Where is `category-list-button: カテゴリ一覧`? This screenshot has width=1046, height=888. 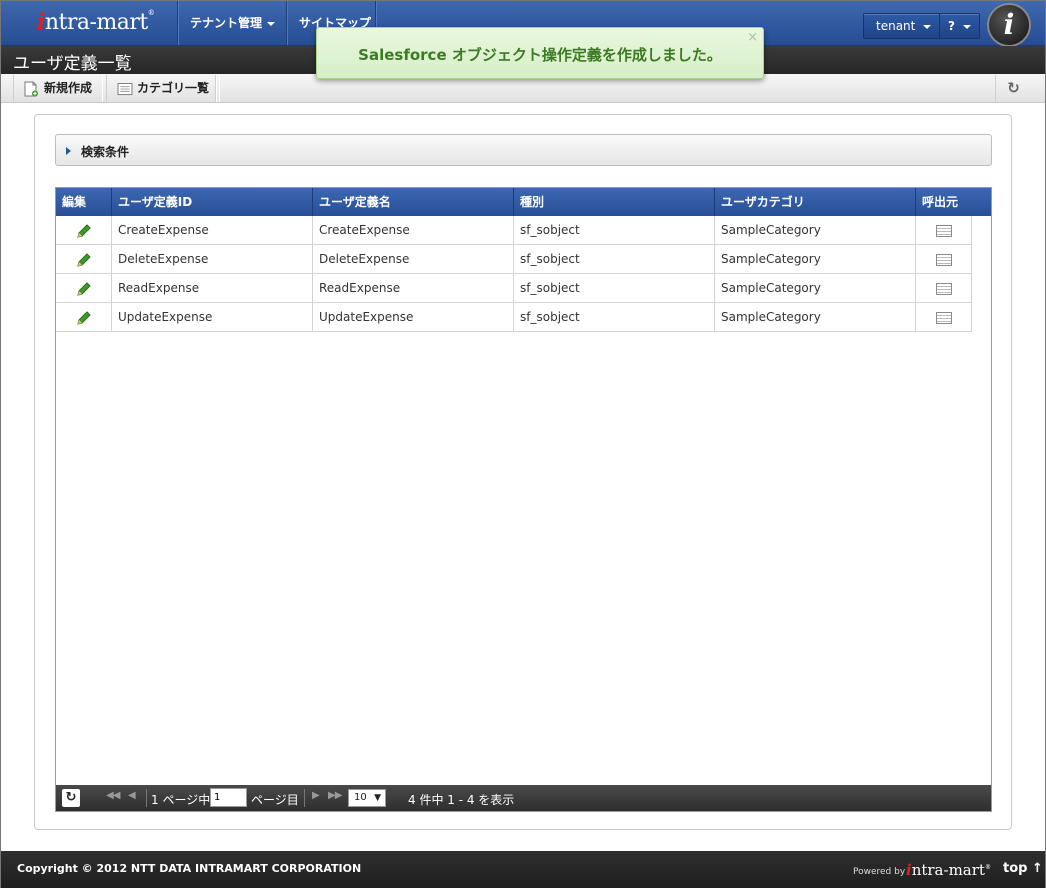
category-list-button: カテゴリ一覧 is located at coordinates (163, 88).